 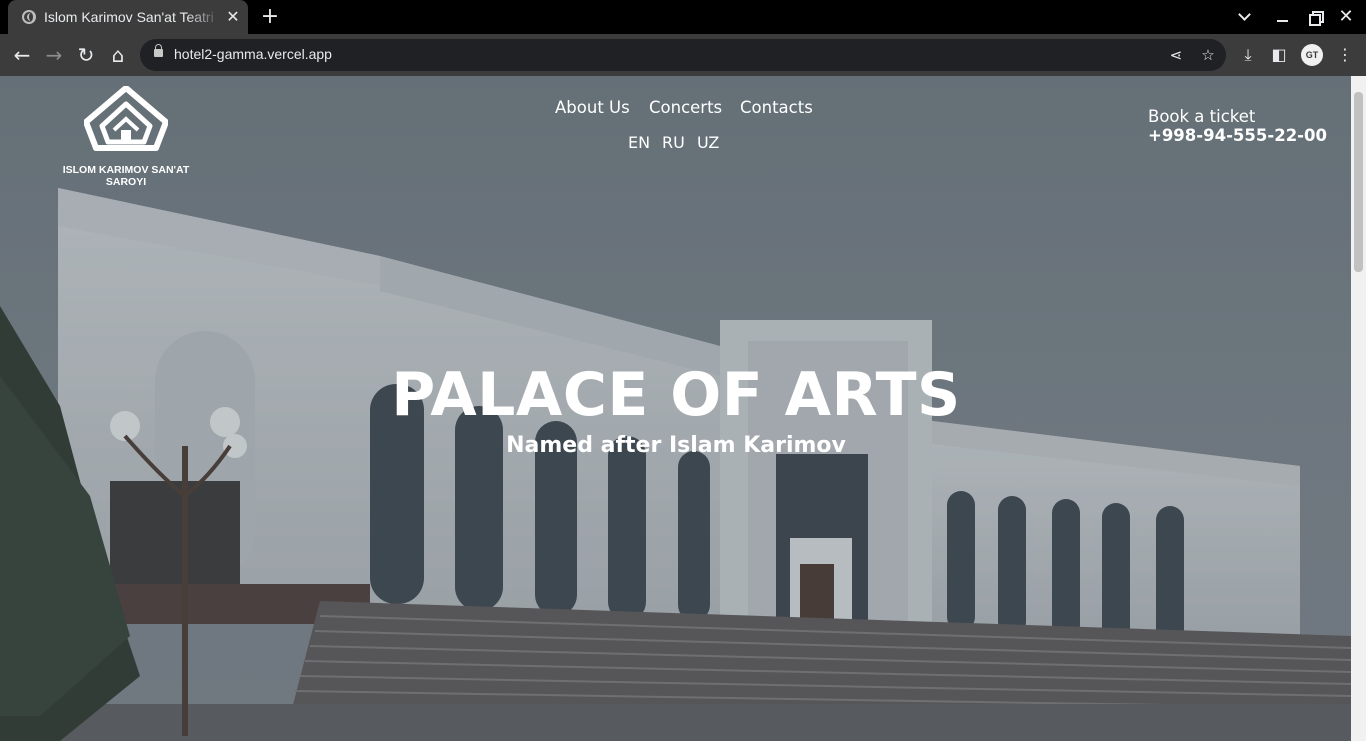 What do you see at coordinates (1248, 55) in the screenshot?
I see `download-icon: ⤓` at bounding box center [1248, 55].